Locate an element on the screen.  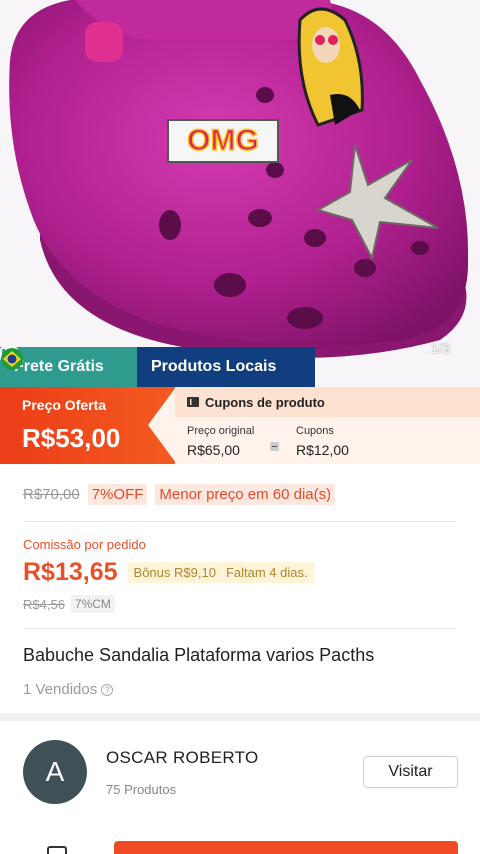
offer-price-block: Preço Oferta R$53,00 is located at coordinates (88, 425).